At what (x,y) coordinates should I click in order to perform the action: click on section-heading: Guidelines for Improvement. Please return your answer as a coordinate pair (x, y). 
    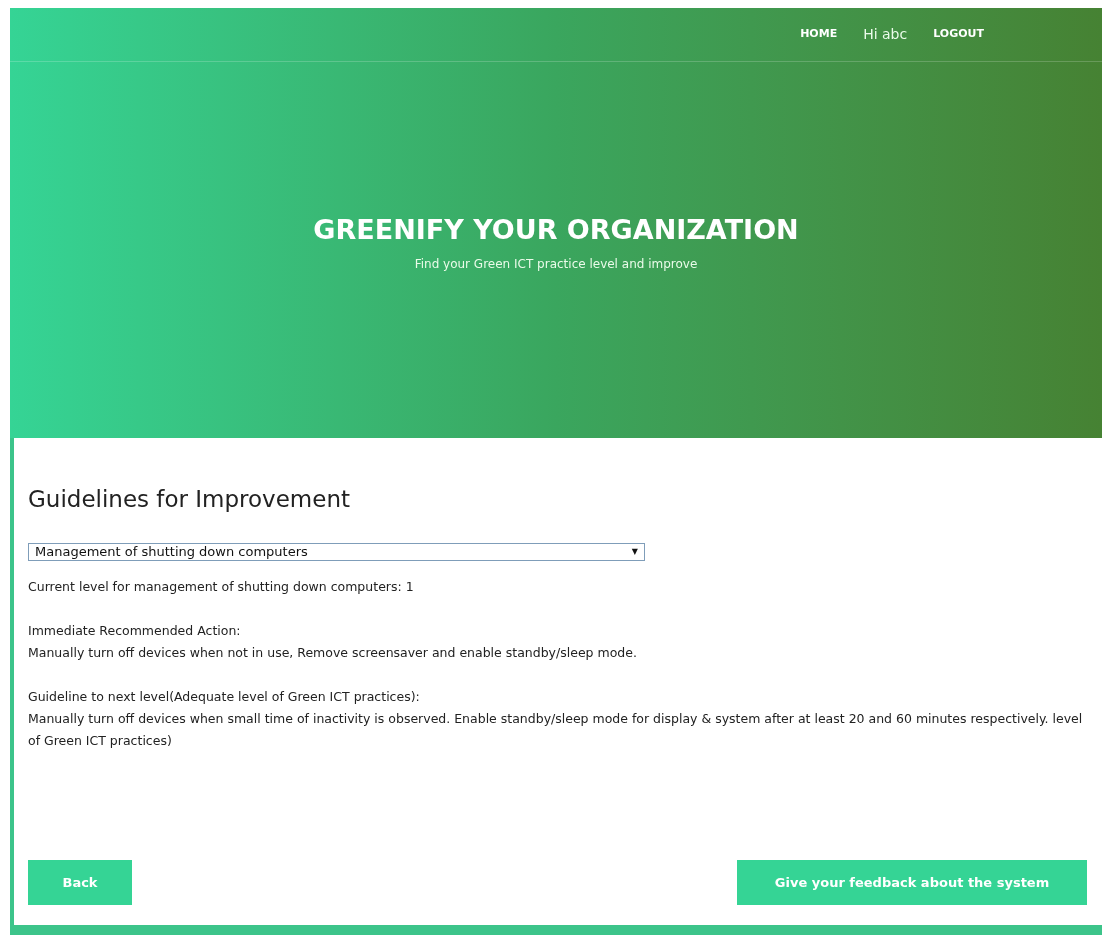
    Looking at the image, I should click on (189, 499).